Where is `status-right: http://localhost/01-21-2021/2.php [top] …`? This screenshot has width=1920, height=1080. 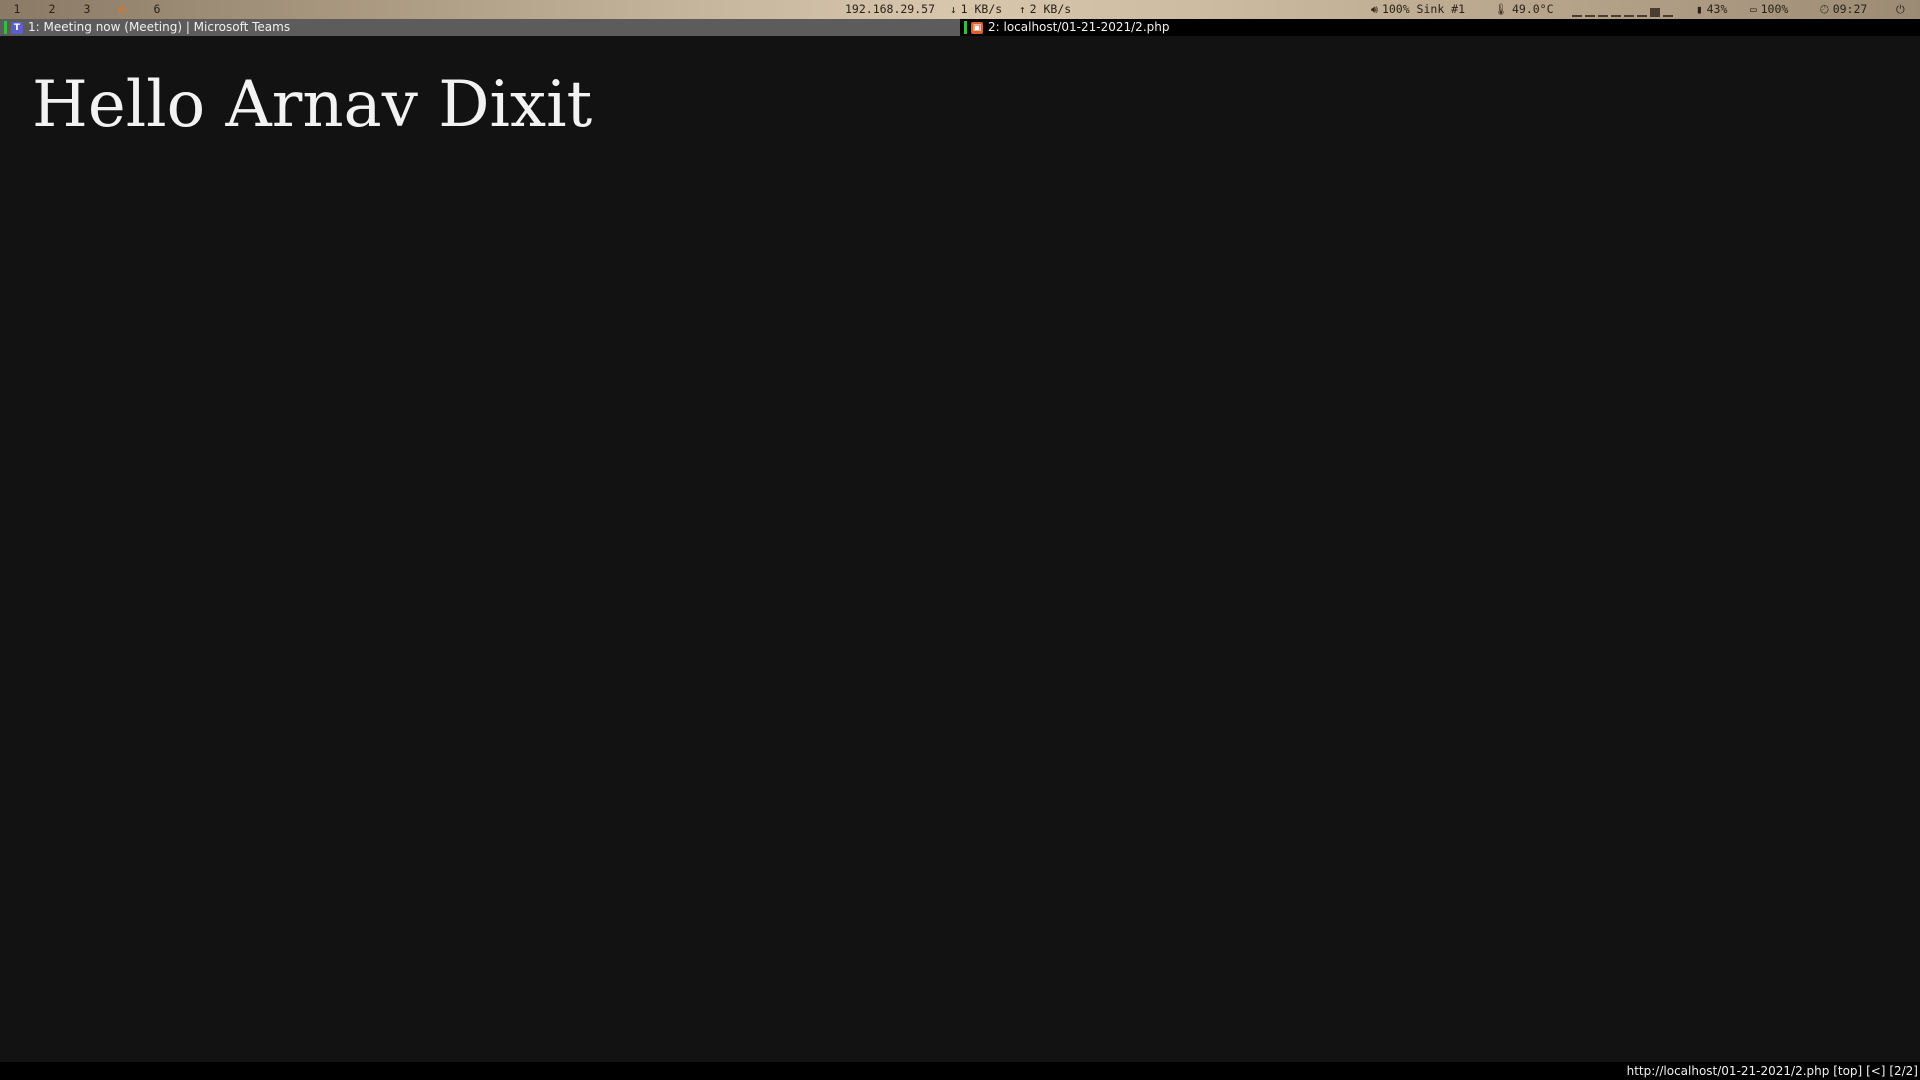
status-right: http://localhost/01-21-2021/2.php [top] … is located at coordinates (1772, 1071).